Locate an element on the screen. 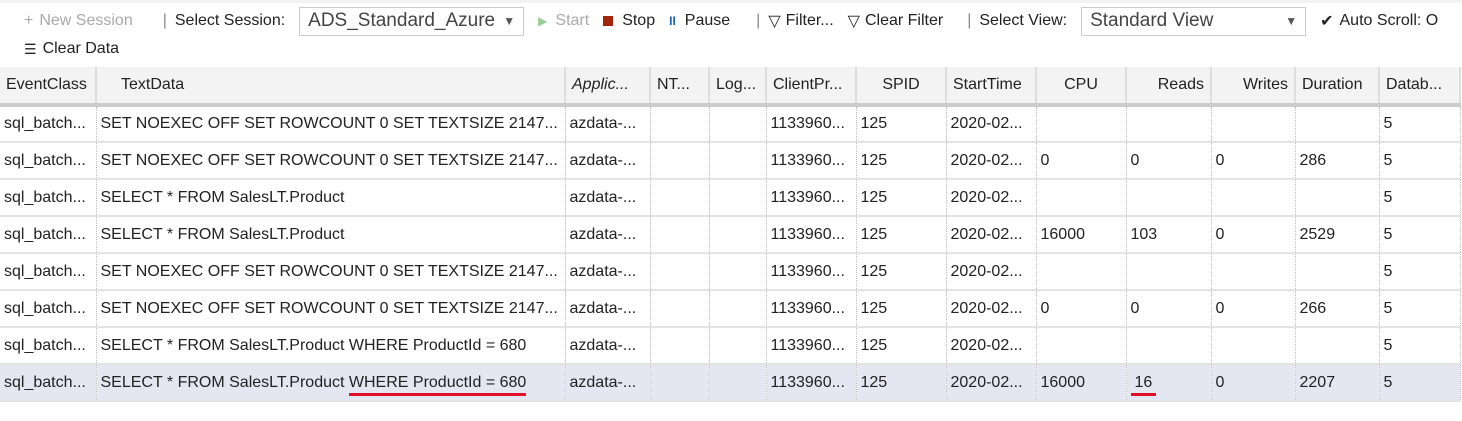  view-select: Standard View ▼ is located at coordinates (1194, 21).